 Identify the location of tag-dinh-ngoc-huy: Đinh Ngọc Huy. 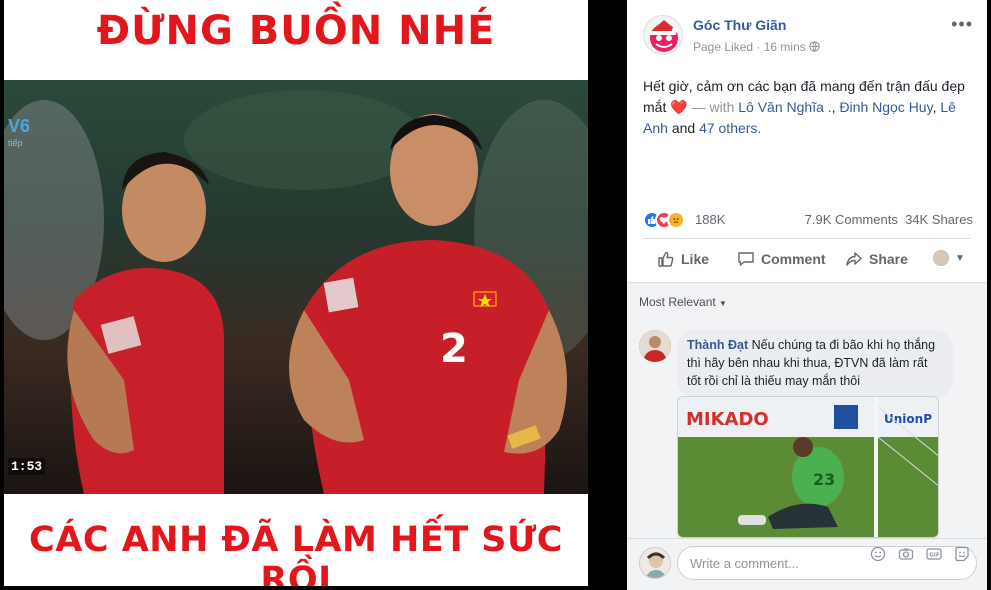
(885, 107).